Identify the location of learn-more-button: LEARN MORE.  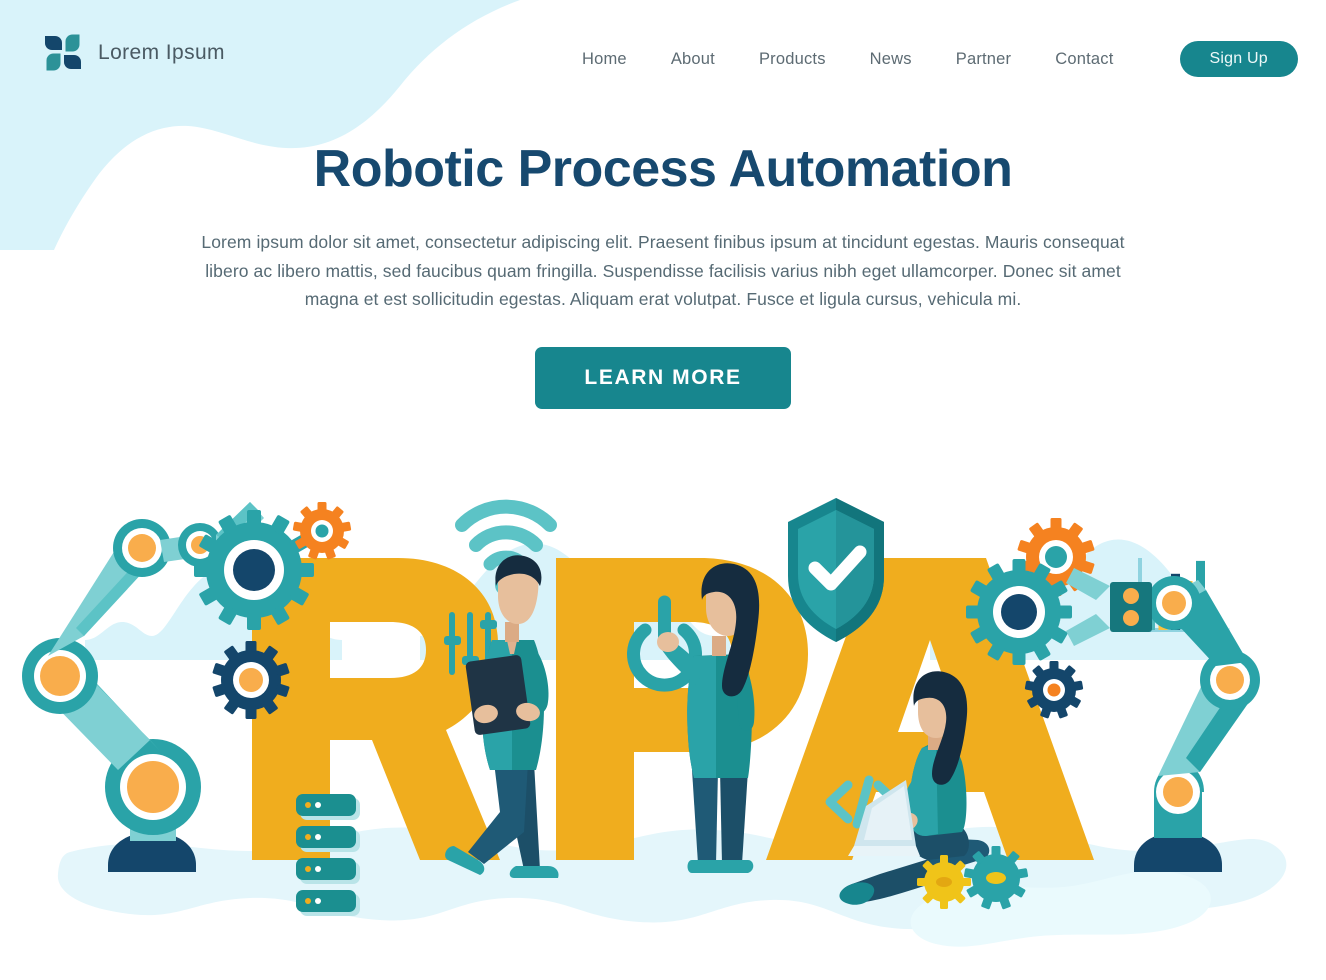
(663, 378).